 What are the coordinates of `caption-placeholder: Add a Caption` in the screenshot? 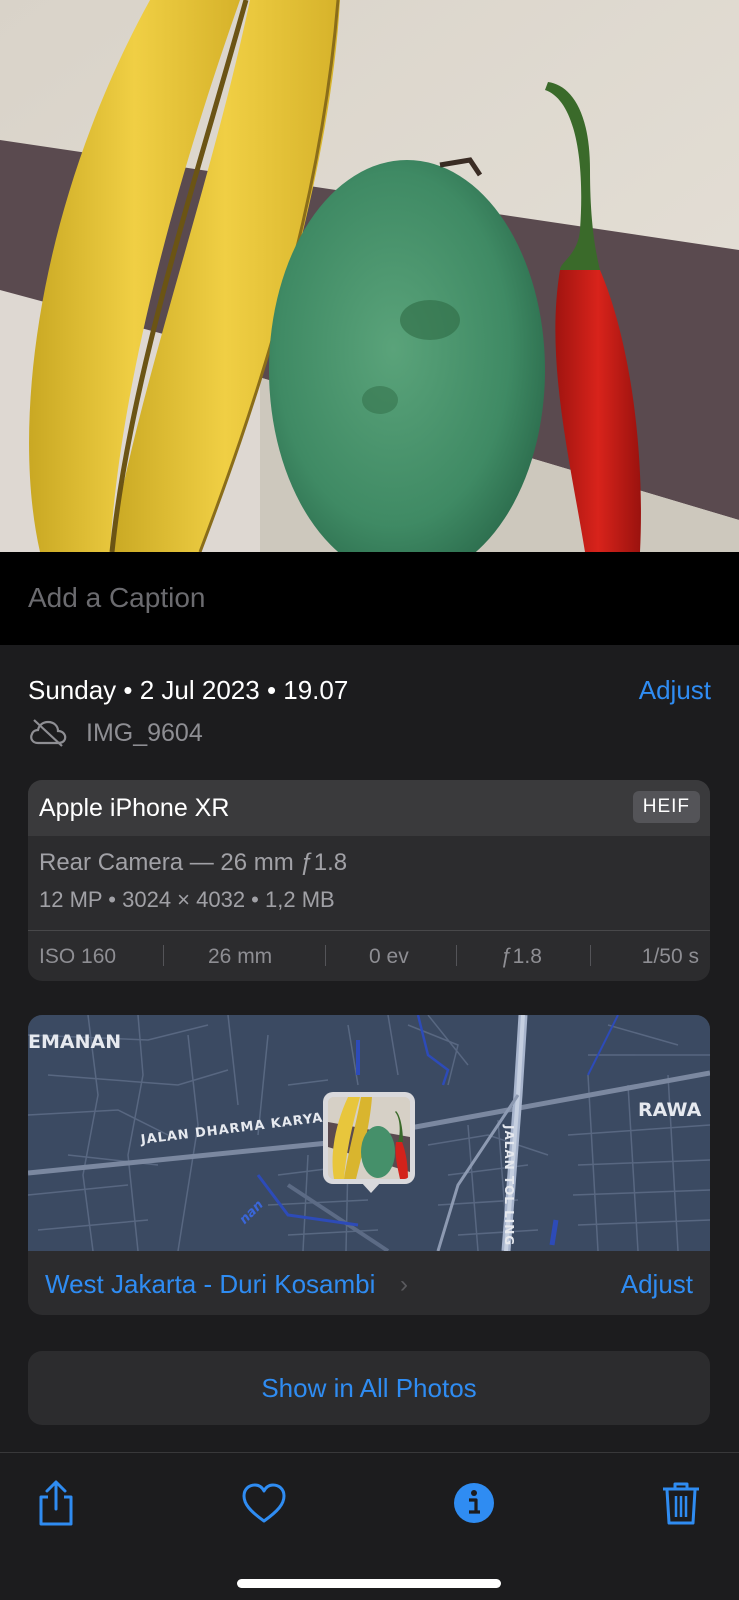 It's located at (116, 598).